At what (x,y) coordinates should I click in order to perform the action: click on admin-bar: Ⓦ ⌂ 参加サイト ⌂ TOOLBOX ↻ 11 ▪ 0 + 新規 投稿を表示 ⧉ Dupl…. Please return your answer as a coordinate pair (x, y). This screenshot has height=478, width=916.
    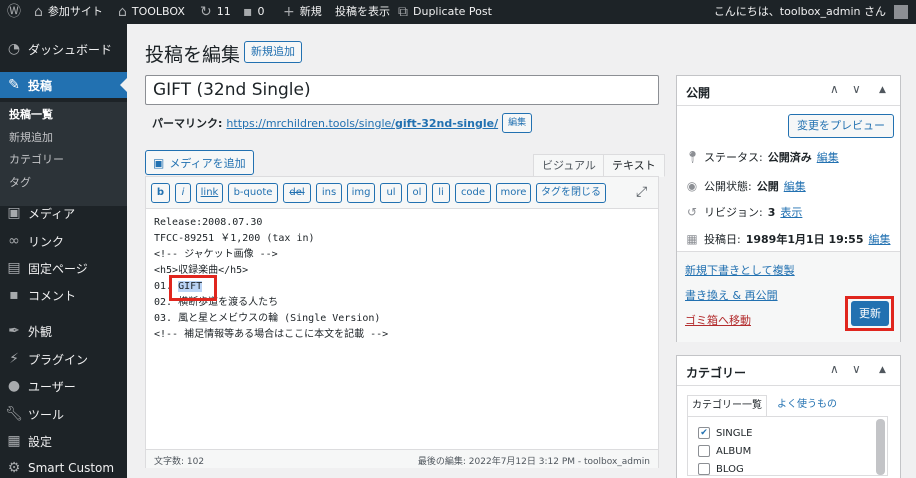
    Looking at the image, I should click on (458, 12).